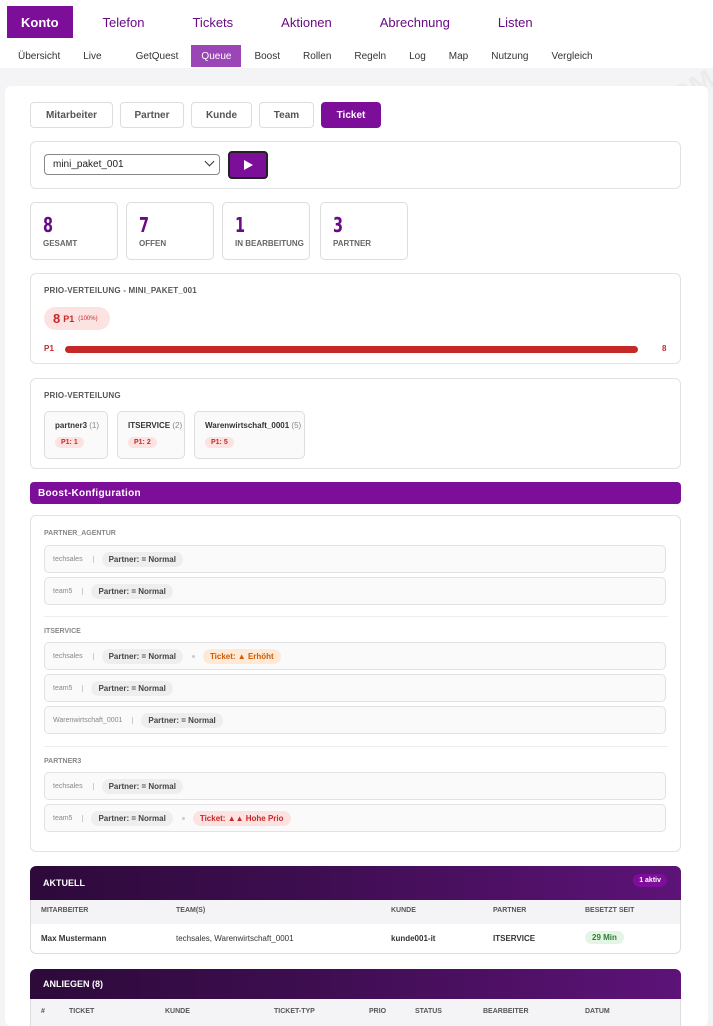  Describe the element at coordinates (60, 243) in the screenshot. I see `stat-label: GESAMT` at that location.